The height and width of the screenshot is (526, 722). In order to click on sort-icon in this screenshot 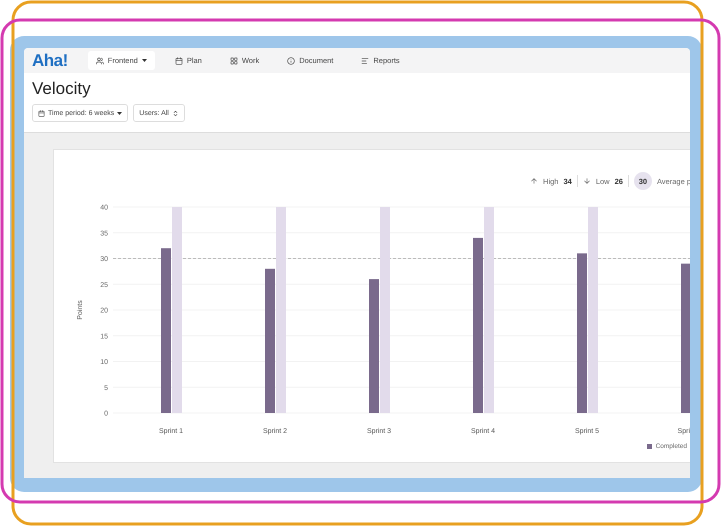, I will do `click(175, 113)`.